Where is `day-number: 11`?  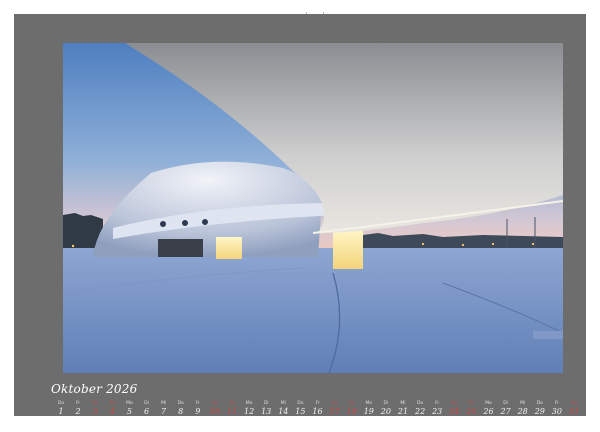
day-number: 11 is located at coordinates (232, 411).